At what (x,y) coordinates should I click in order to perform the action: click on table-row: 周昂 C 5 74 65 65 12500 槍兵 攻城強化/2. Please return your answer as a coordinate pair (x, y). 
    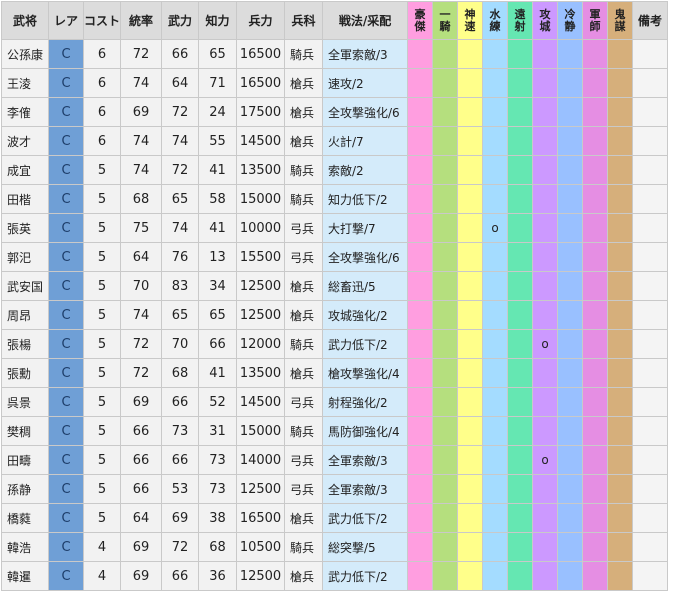
    Looking at the image, I should click on (335, 315).